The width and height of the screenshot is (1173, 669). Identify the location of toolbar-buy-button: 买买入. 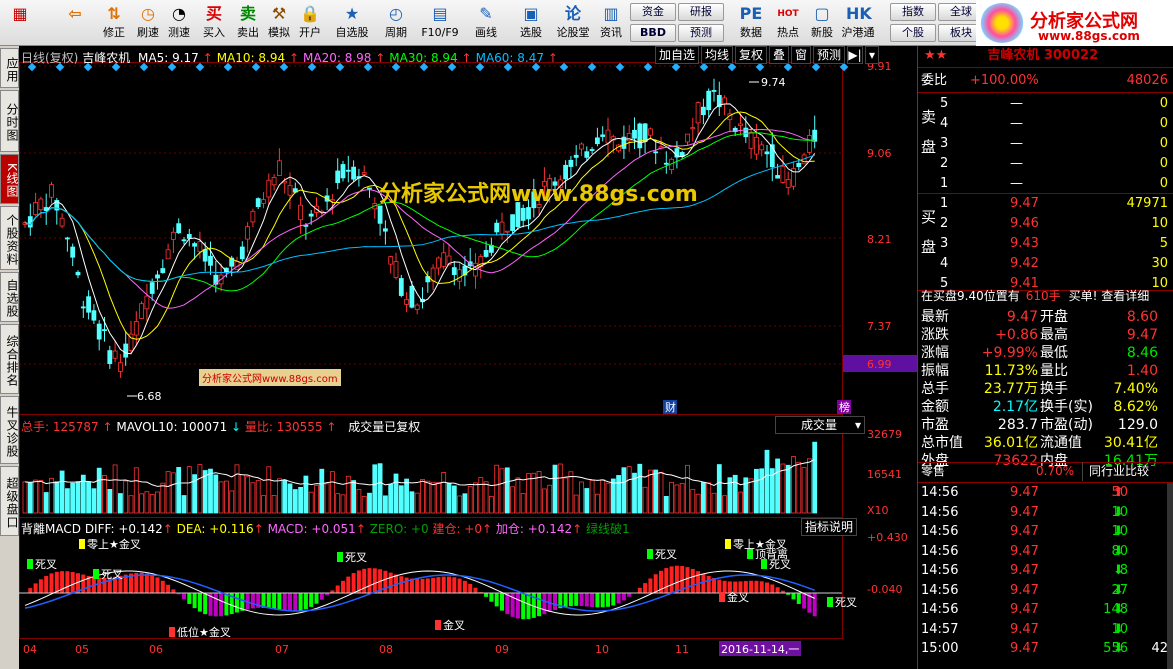
(214, 23).